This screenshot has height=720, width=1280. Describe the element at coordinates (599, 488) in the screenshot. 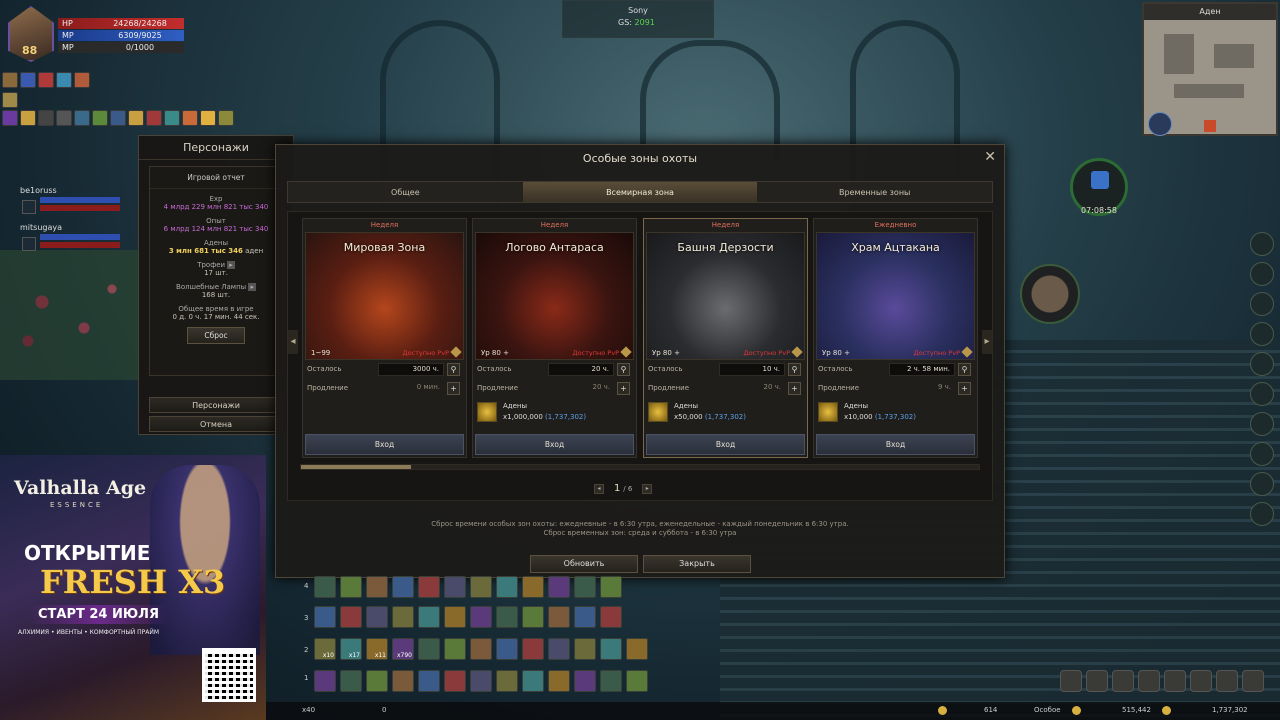

I see `page-prev-button: ◂` at that location.